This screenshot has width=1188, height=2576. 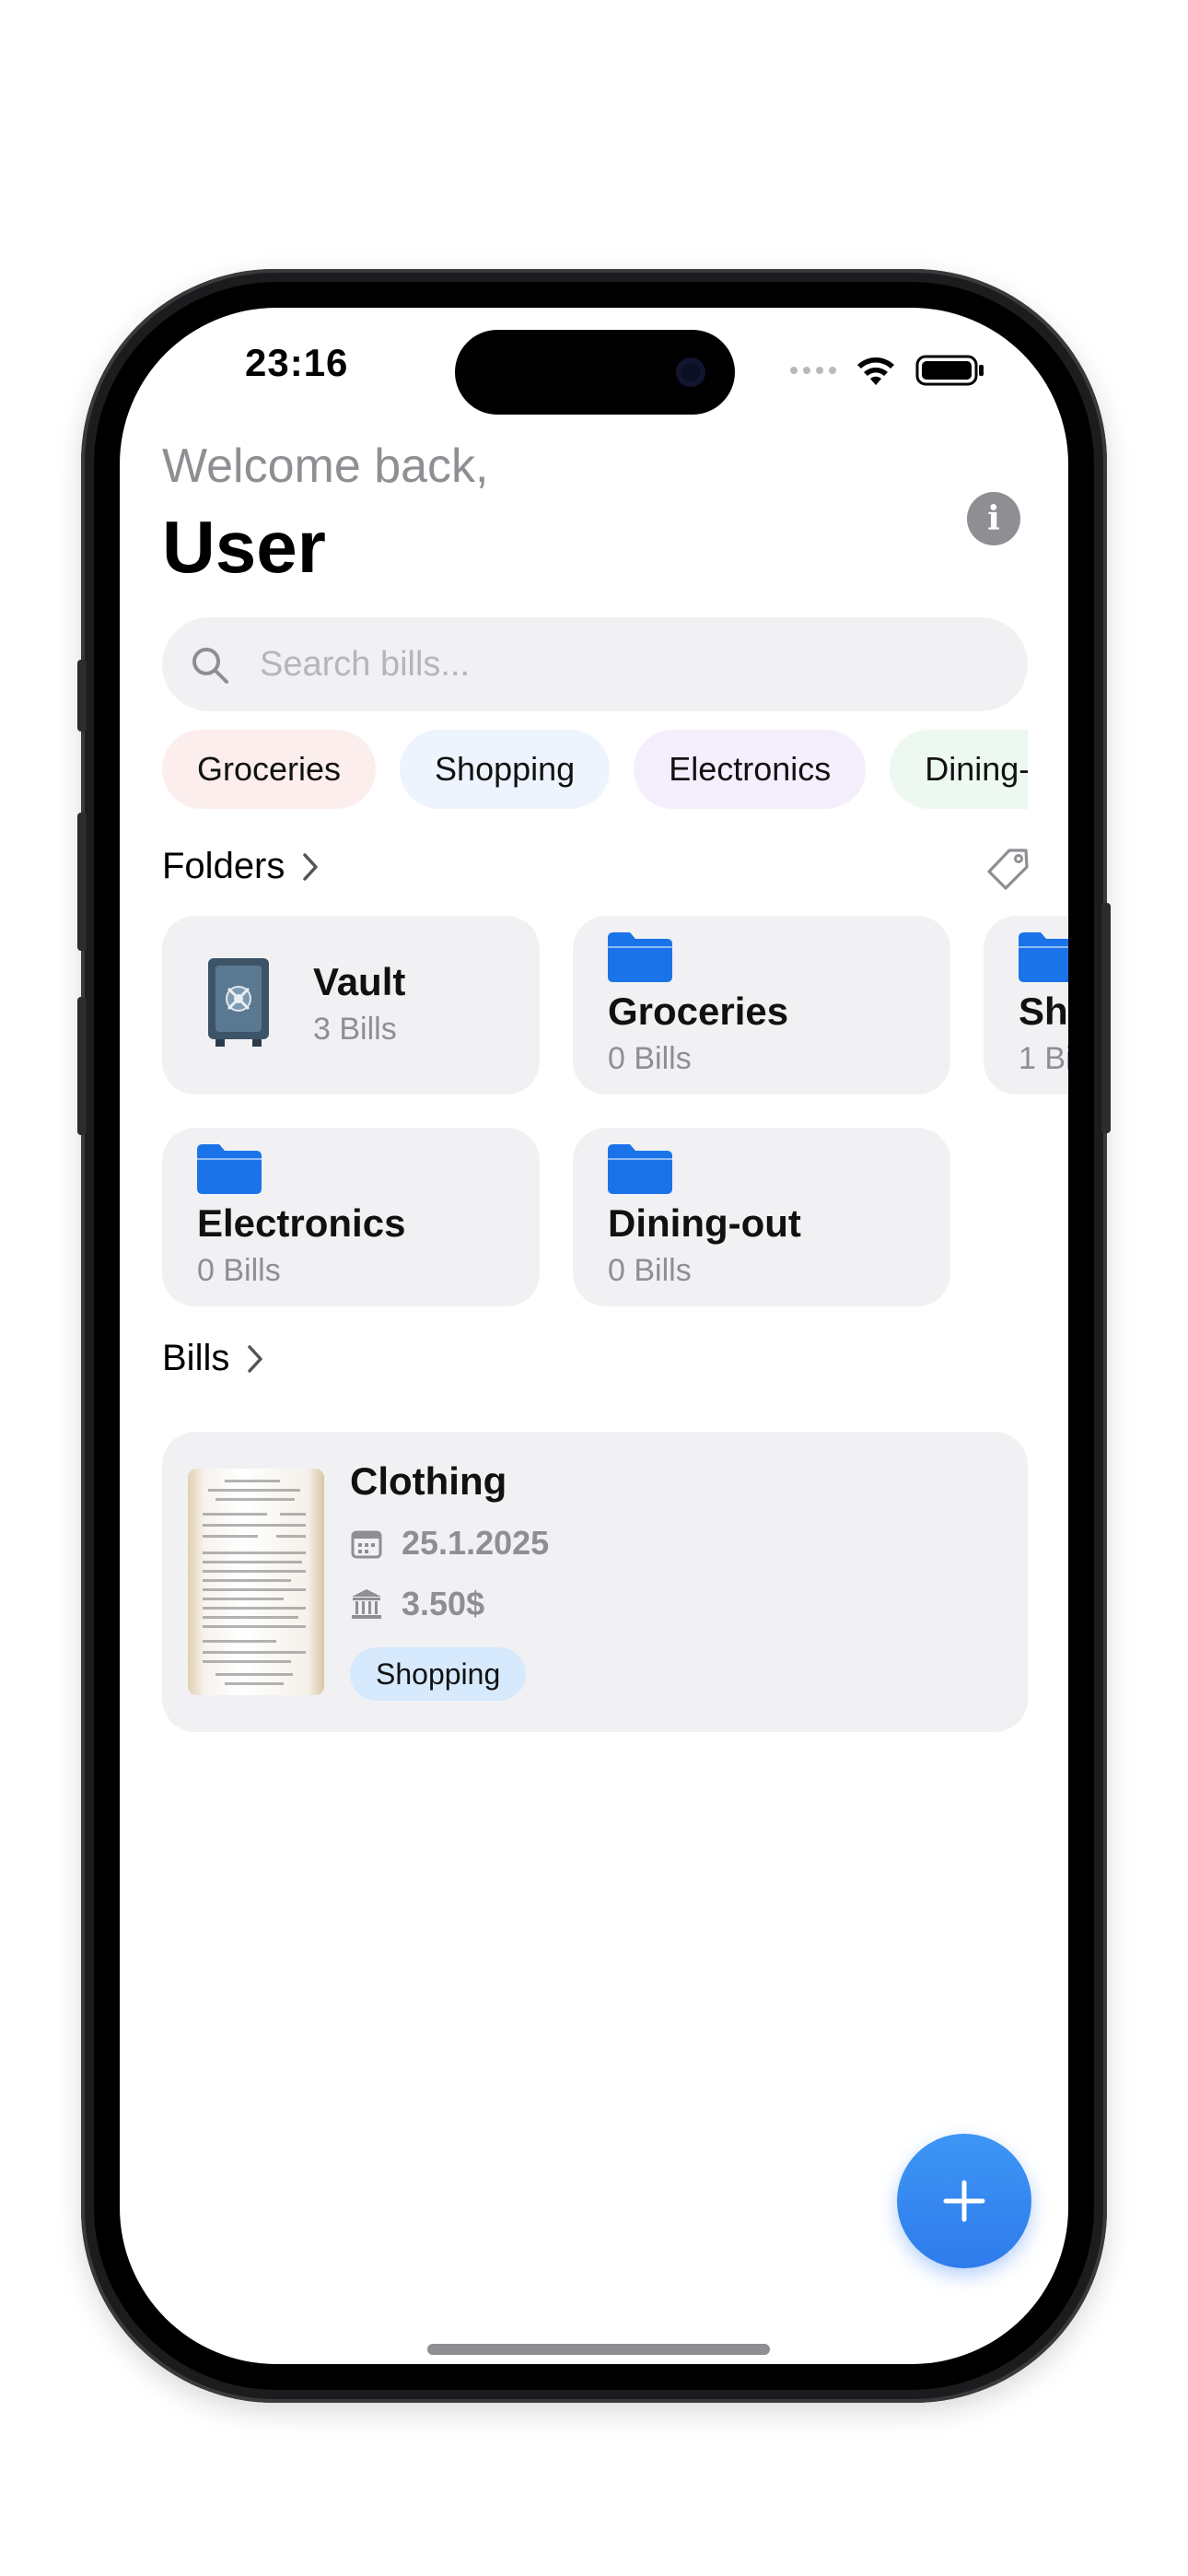 What do you see at coordinates (1043, 1058) in the screenshot?
I see `folder-bill-count: 1 Bill` at bounding box center [1043, 1058].